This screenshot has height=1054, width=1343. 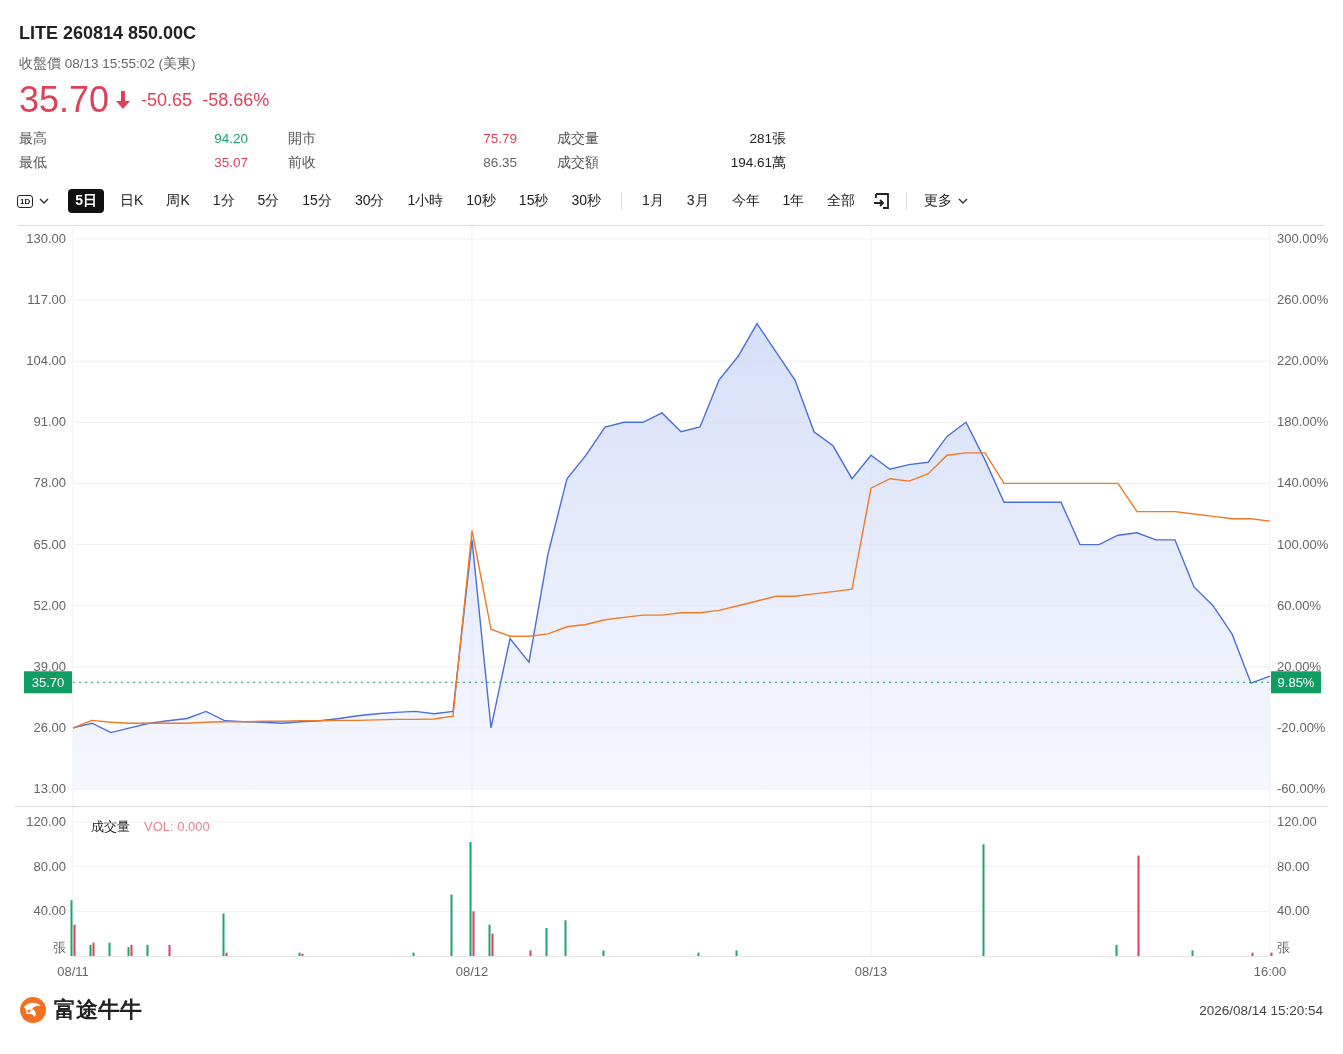 I want to click on period-tab: 15分, so click(x=317, y=201).